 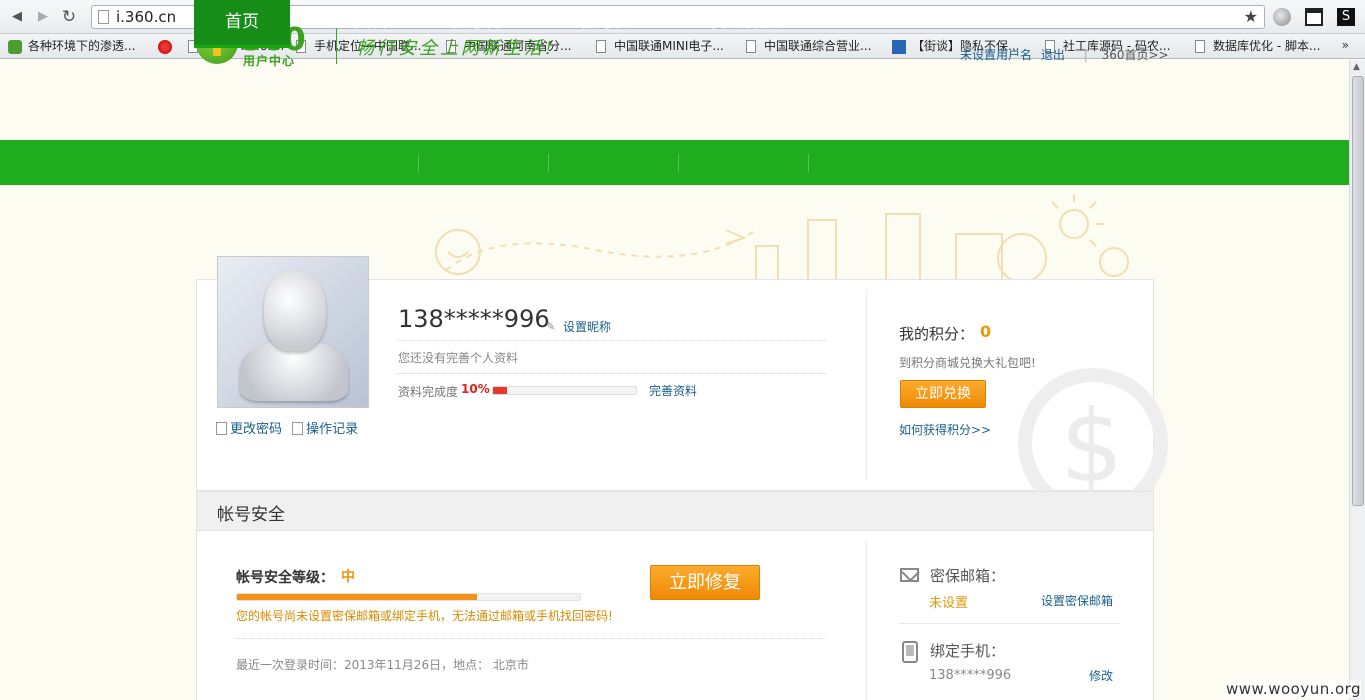 What do you see at coordinates (1294, 689) in the screenshot?
I see `watermark: www.wooyun.org` at bounding box center [1294, 689].